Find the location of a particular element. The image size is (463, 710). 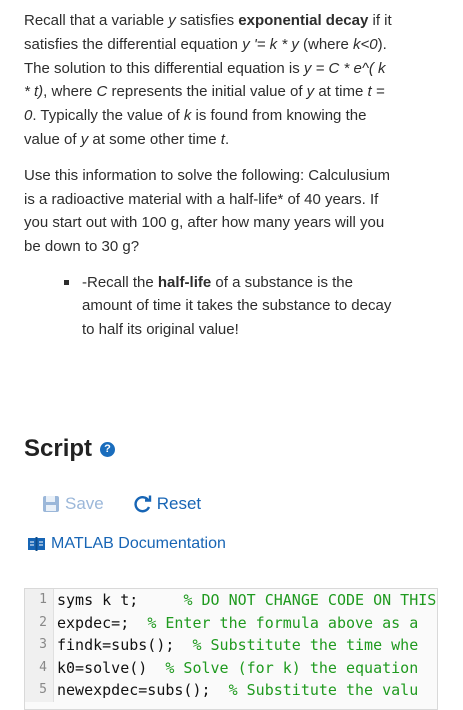

book-icon is located at coordinates (36, 544).